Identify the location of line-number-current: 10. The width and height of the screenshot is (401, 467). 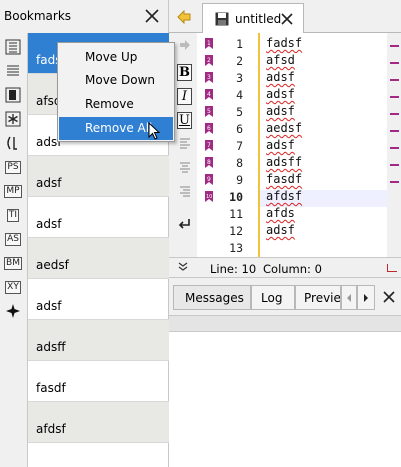
(236, 197).